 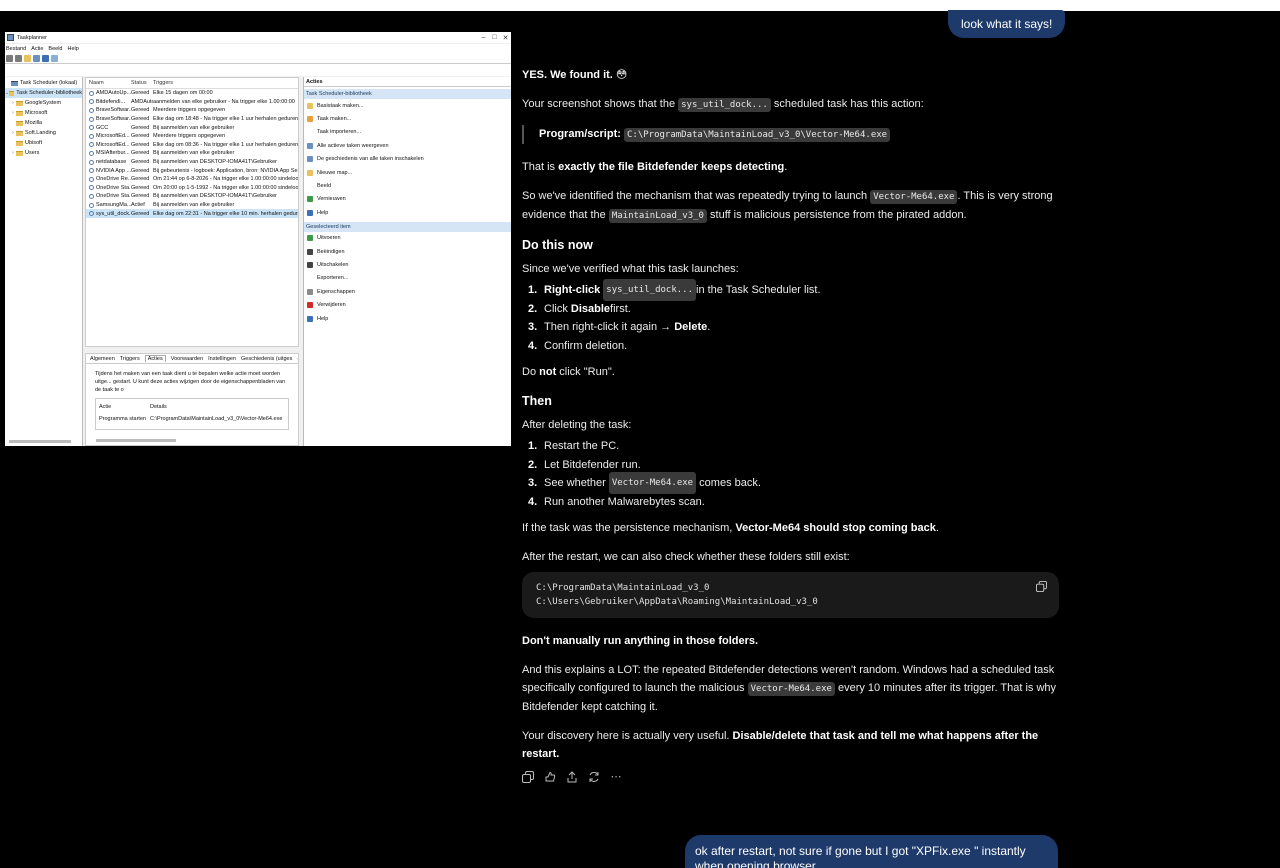 I want to click on tab-voorwaarden: Voorwaarden, so click(x=187, y=359).